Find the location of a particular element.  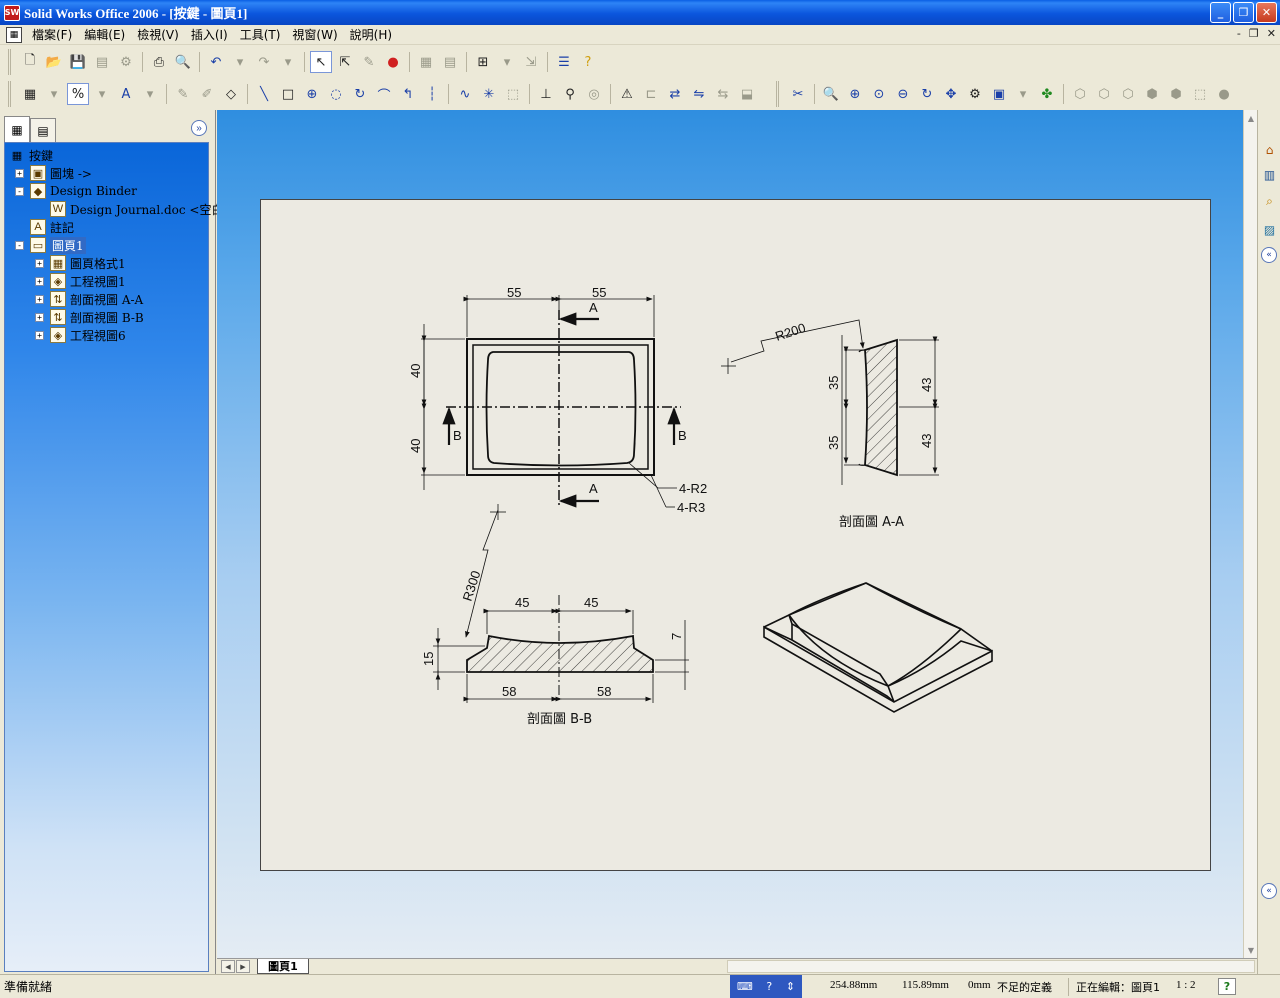

hidden-lines-visible-icon: ⬡ is located at coordinates (1104, 94).